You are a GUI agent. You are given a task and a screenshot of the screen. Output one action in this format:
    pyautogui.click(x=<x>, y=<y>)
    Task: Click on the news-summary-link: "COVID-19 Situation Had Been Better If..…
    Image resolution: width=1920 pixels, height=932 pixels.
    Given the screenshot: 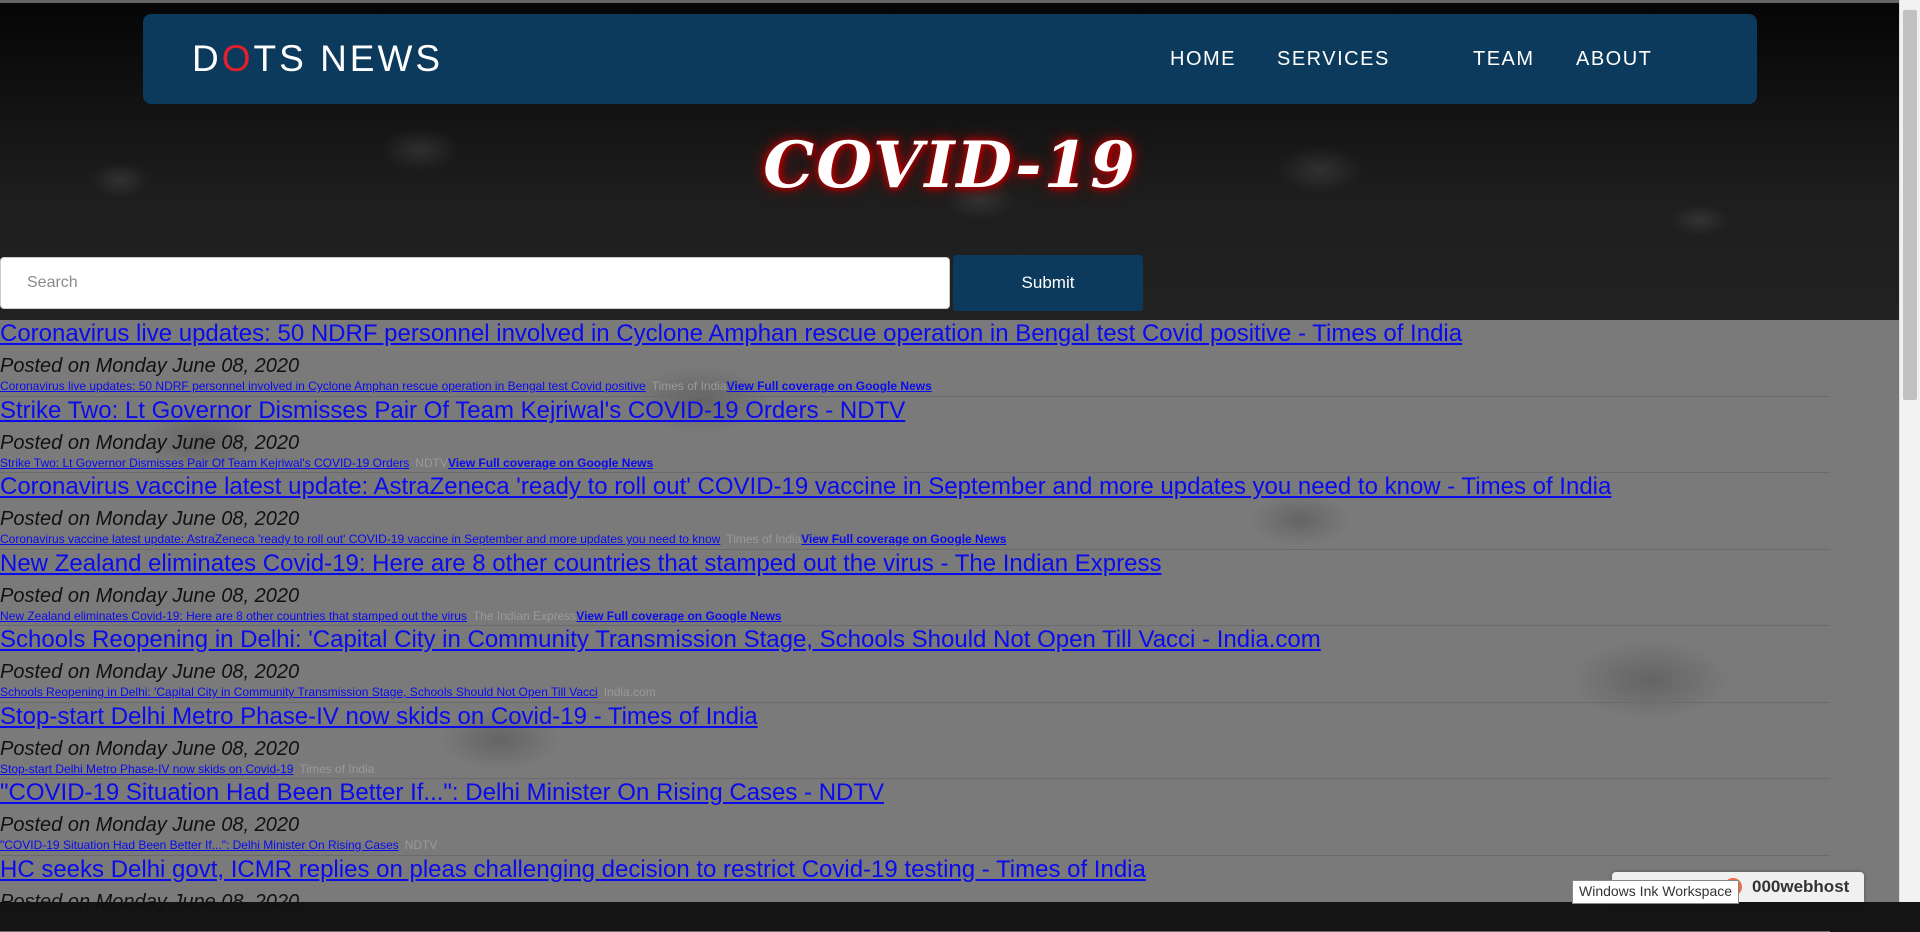 What is the action you would take?
    pyautogui.click(x=199, y=845)
    